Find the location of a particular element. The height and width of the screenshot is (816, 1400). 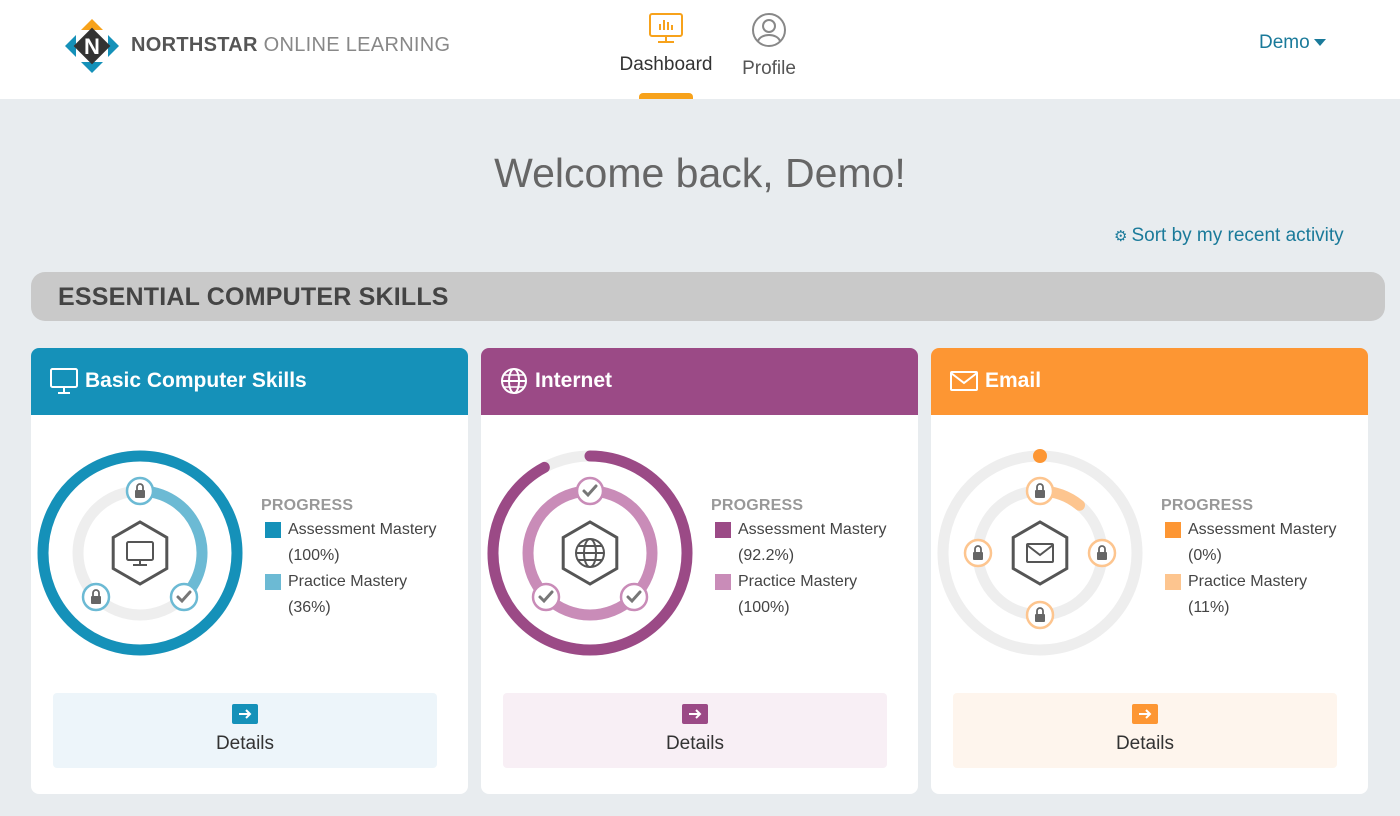

card-header: Internet is located at coordinates (699, 381).